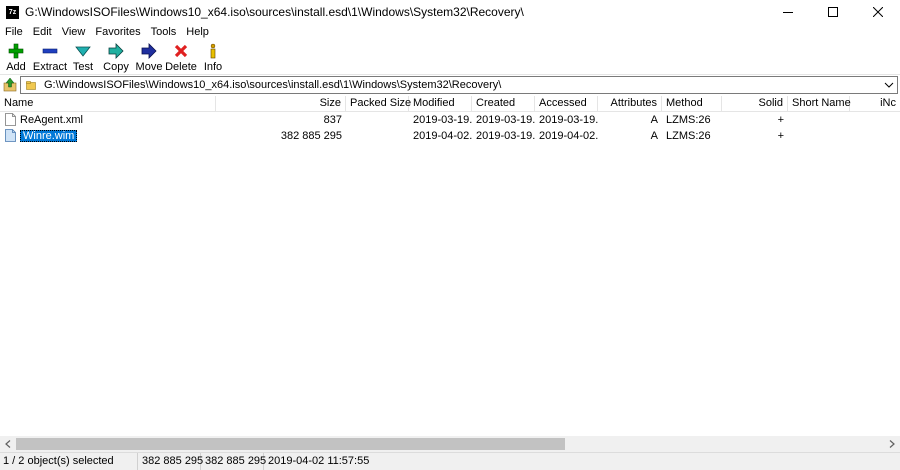 This screenshot has height=470, width=900. What do you see at coordinates (31, 85) in the screenshot?
I see `folder-icon` at bounding box center [31, 85].